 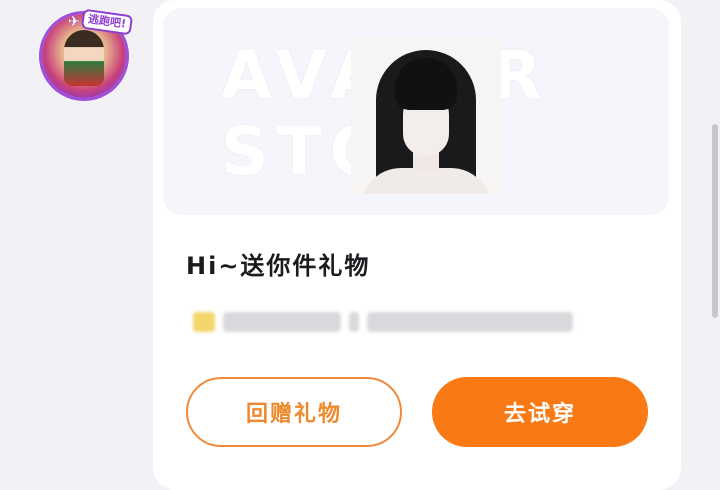 I want to click on try-on-button: 去试穿, so click(x=540, y=412).